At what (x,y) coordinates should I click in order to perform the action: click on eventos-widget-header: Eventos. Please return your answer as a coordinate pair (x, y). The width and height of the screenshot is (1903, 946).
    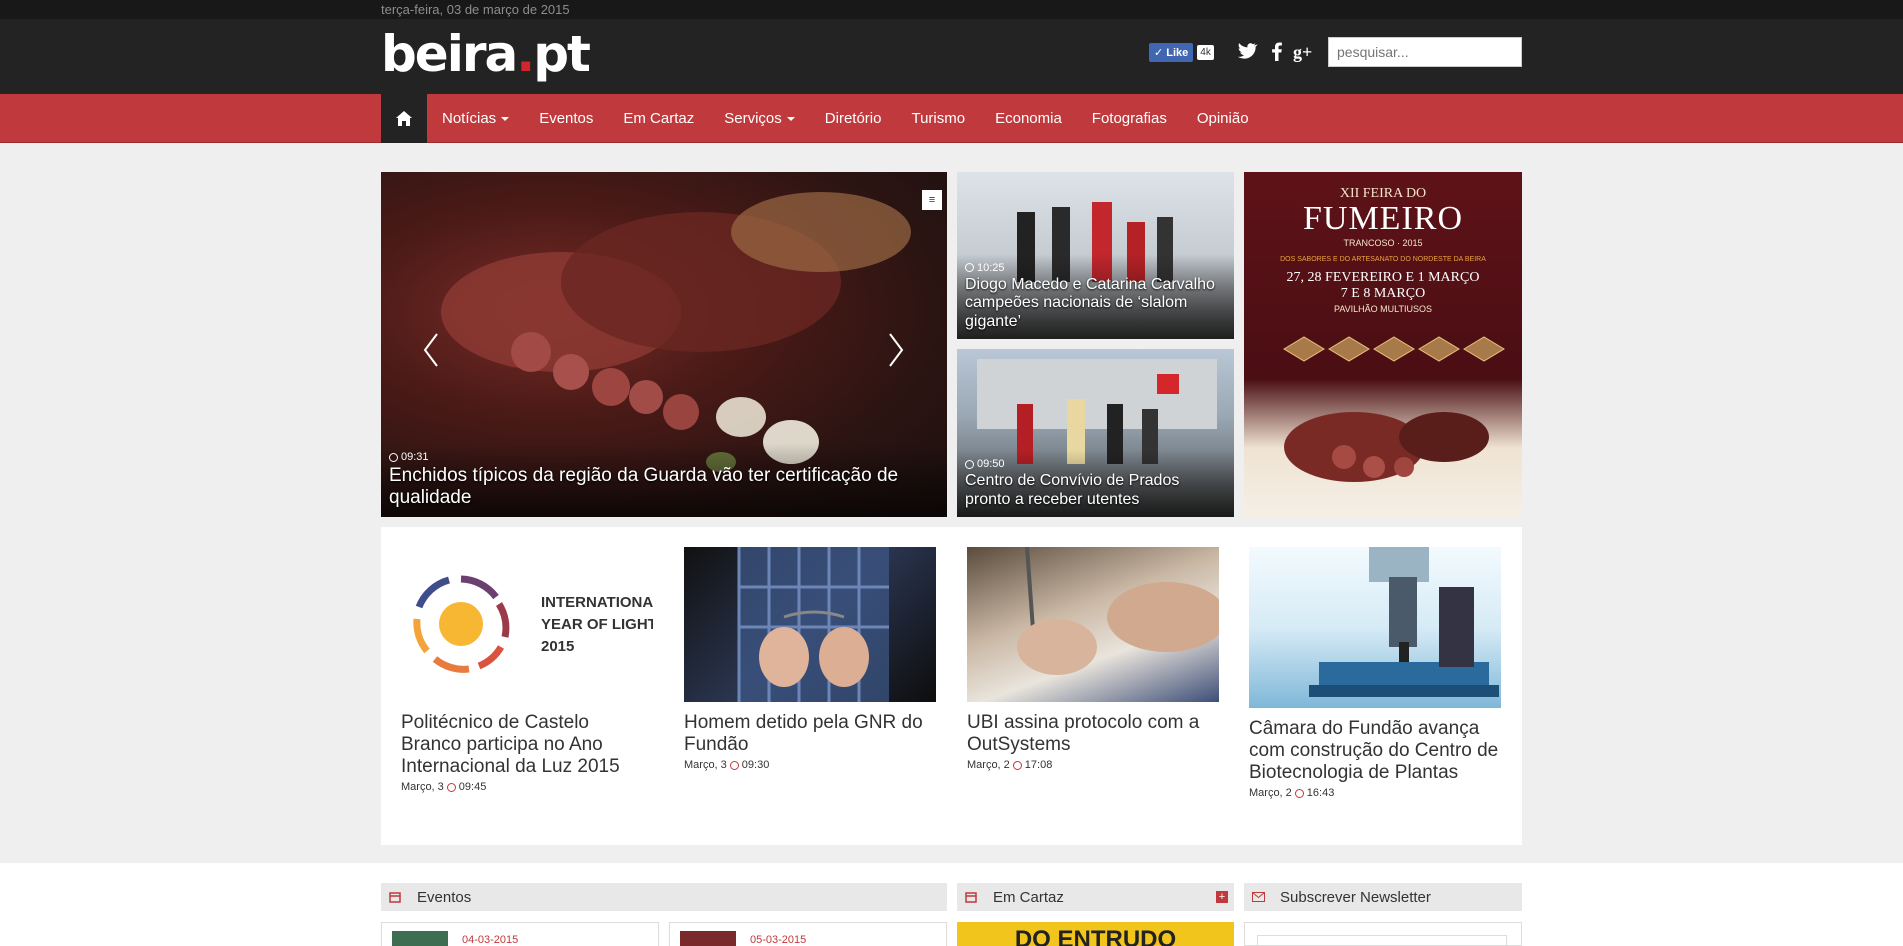
    Looking at the image, I should click on (664, 897).